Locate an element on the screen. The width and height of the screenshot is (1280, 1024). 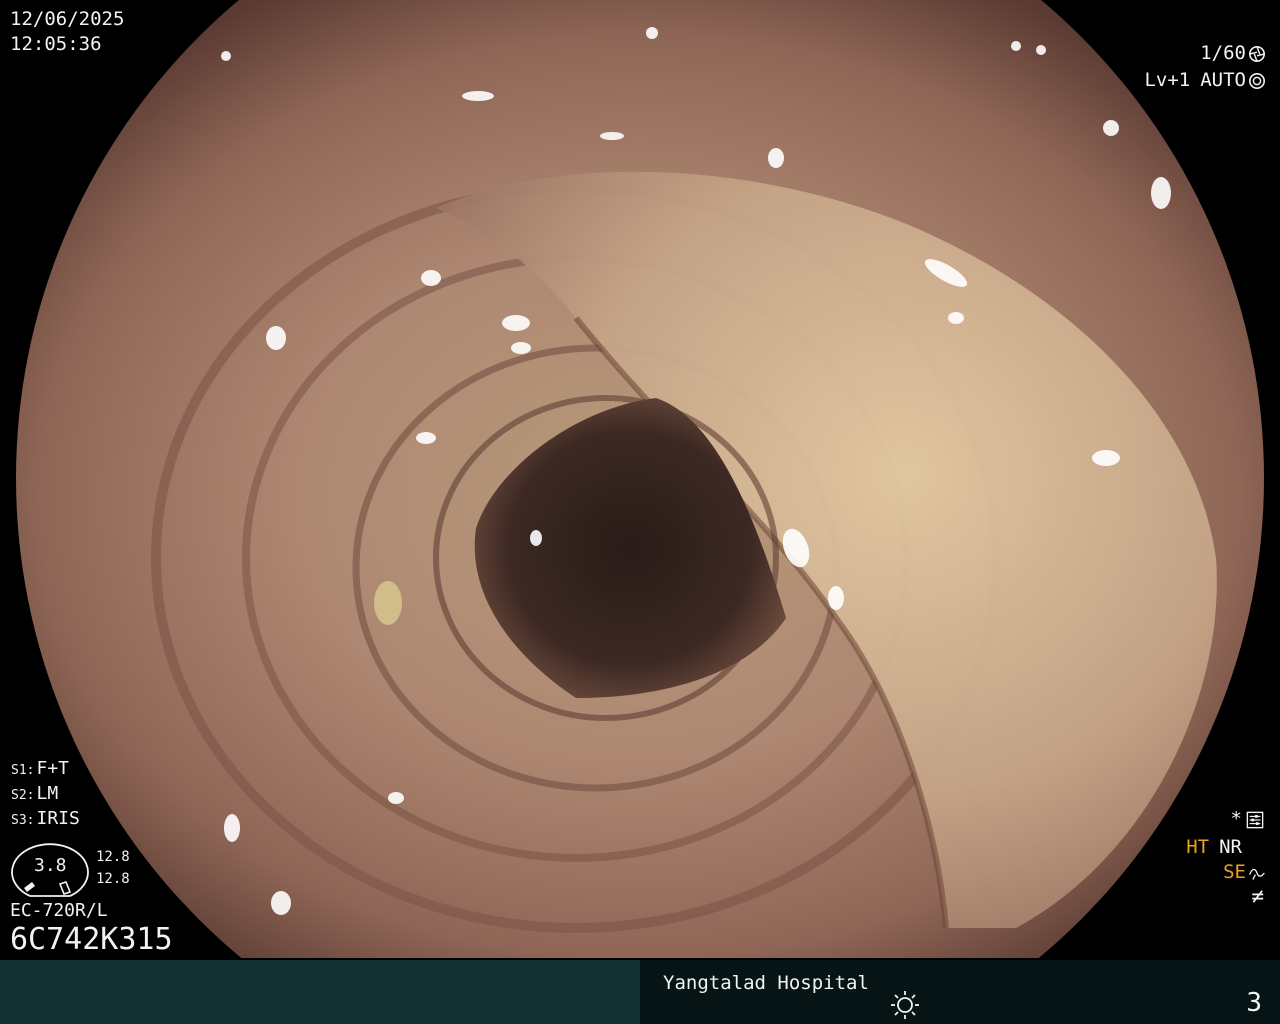
bottom-bar-left is located at coordinates (320, 992).